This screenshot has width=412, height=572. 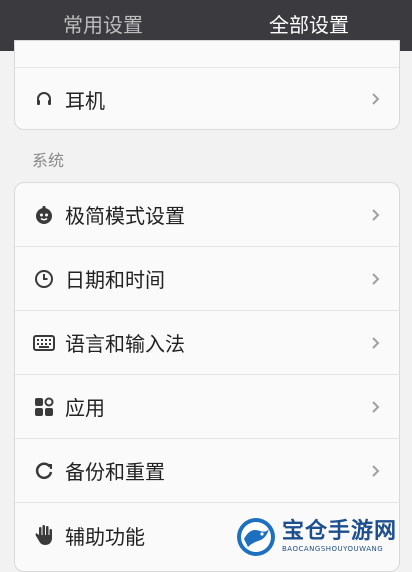 I want to click on settings-row-language-input: 语言和输入法, so click(x=207, y=343).